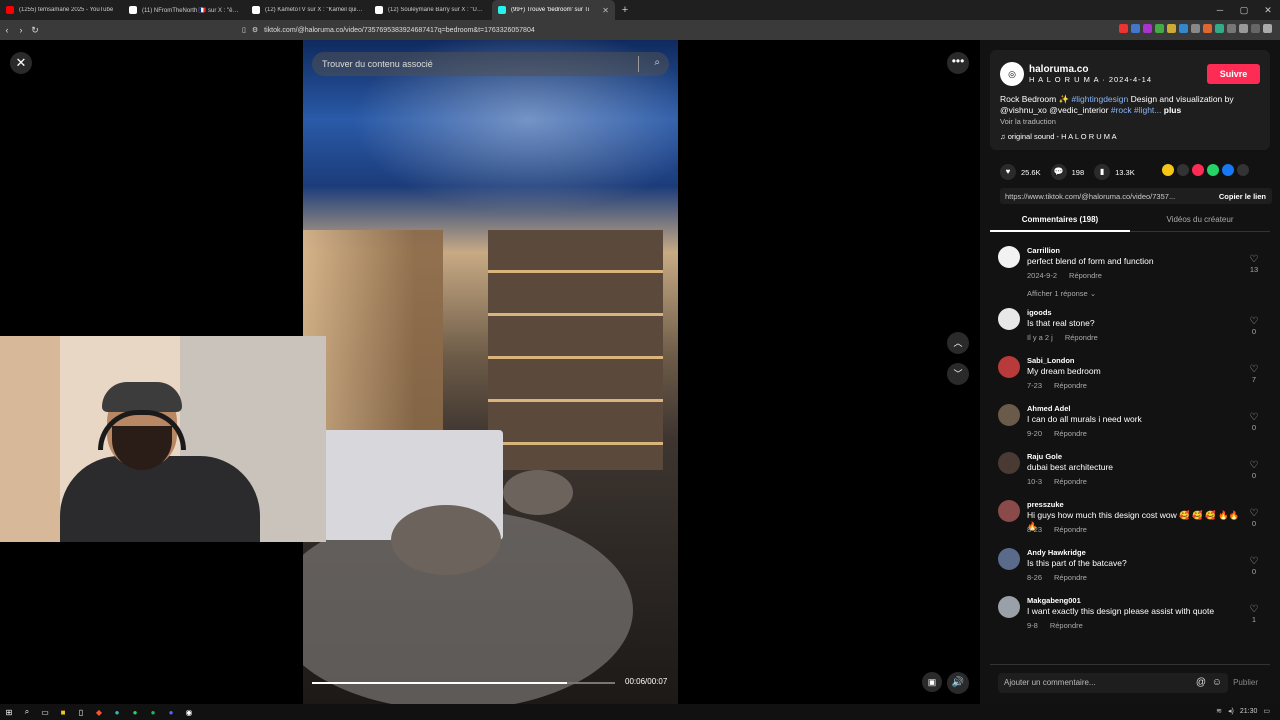  Describe the element at coordinates (1020, 172) in the screenshot. I see `like-stat: ♥ 25.6K` at that location.